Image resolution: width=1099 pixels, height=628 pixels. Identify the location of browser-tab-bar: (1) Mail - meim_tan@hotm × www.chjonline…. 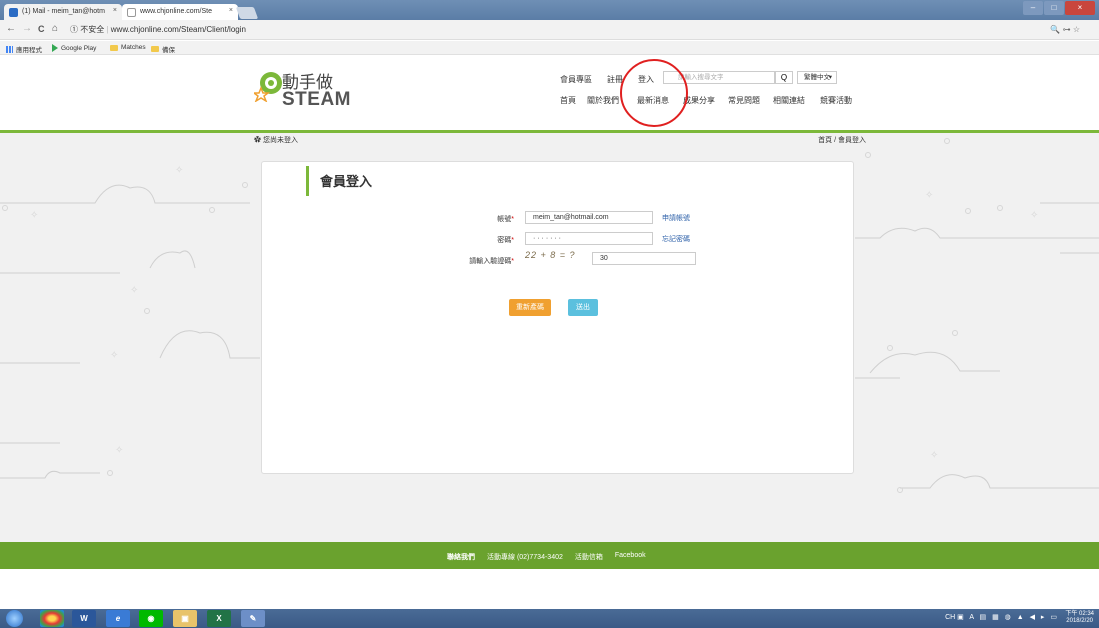
(549, 10).